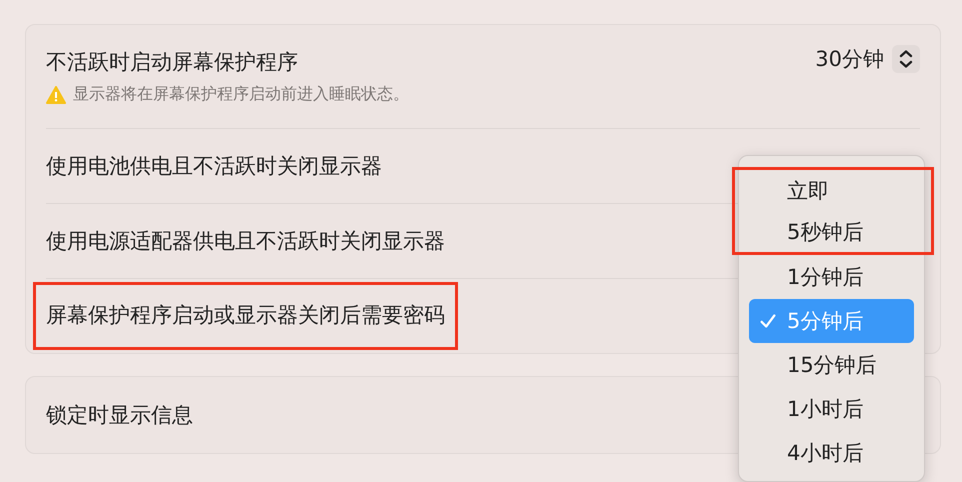  Describe the element at coordinates (831, 409) in the screenshot. I see `menu-item: 1小时后` at that location.